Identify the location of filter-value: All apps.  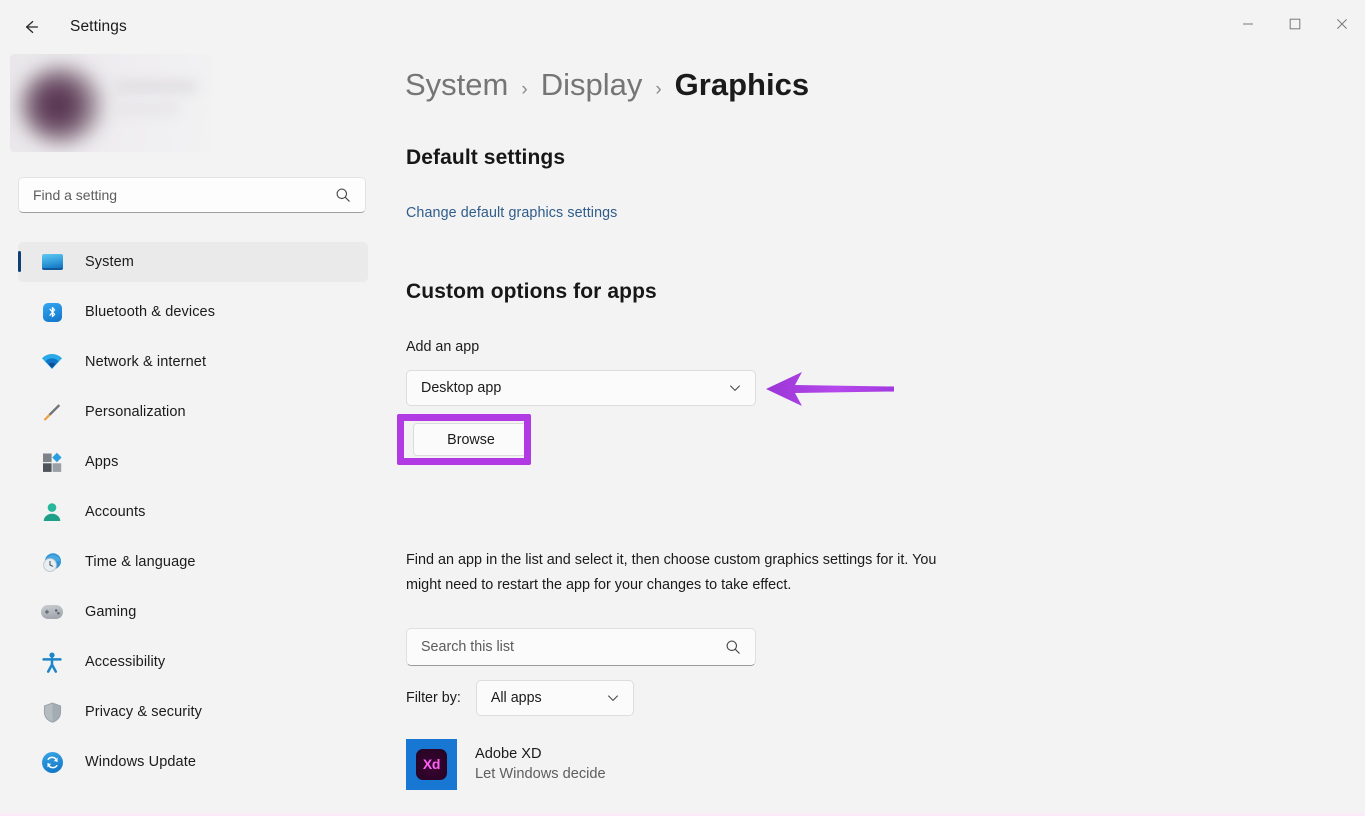
(516, 698).